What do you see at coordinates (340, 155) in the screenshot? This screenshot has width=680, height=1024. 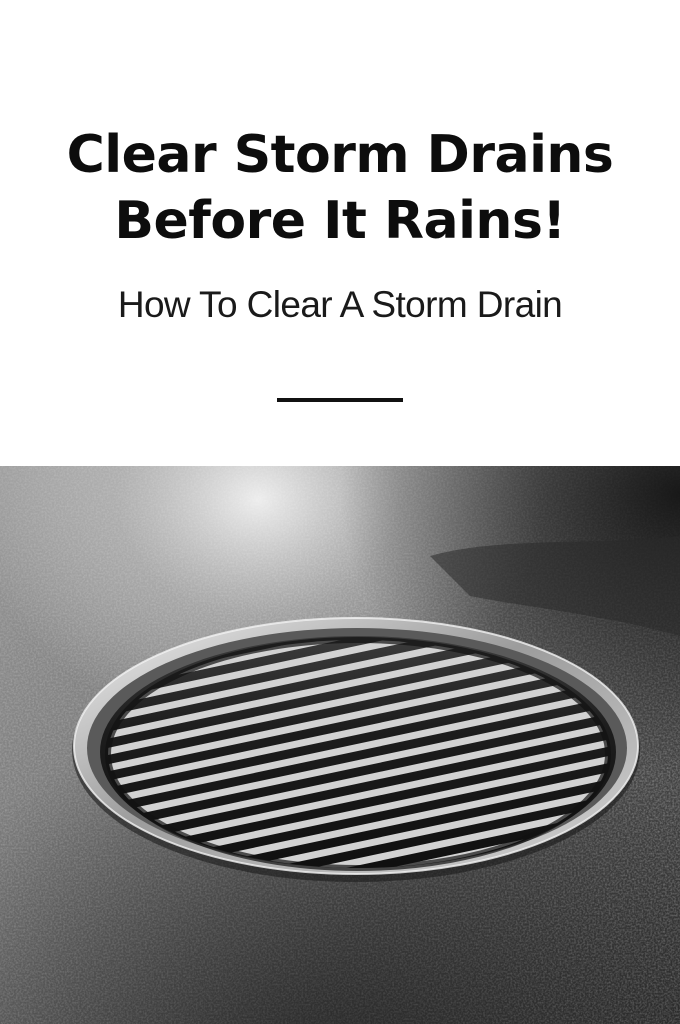 I see `title-line-1: Clear Storm Drains` at bounding box center [340, 155].